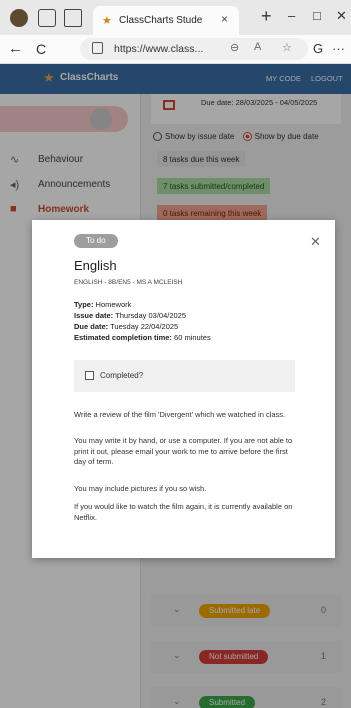  Describe the element at coordinates (161, 20) in the screenshot. I see `tab-title: ClassCharts Stude` at that location.